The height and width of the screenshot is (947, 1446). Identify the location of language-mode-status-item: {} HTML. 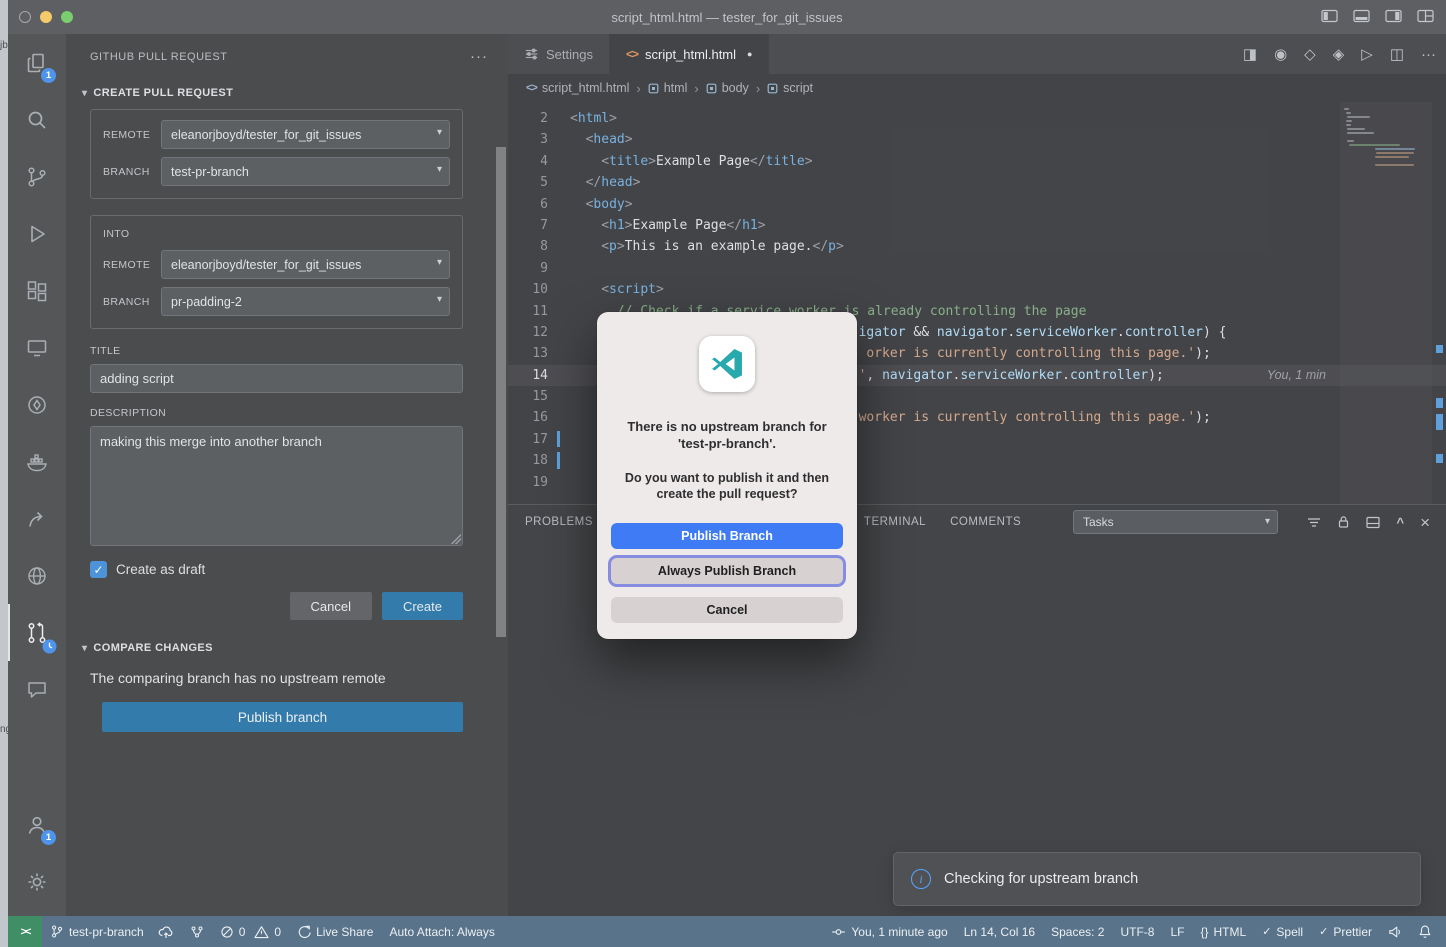
(1224, 931).